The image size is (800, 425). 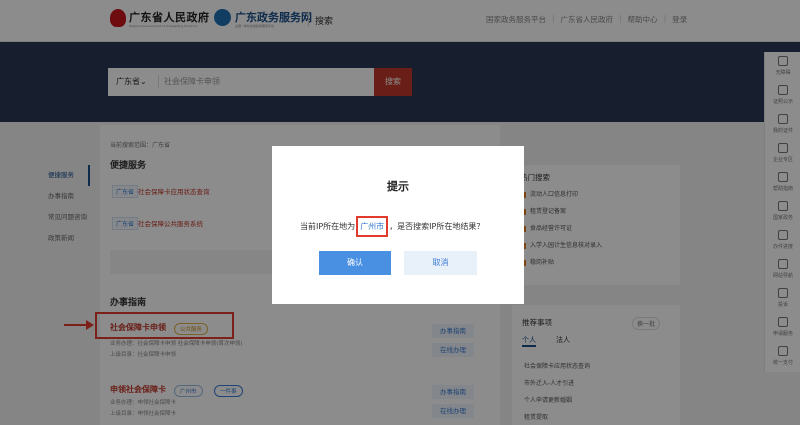 I want to click on ip-location-dialog: 提示 当前IP所在地为 广州市 ，是否搜索IP所在地结果？ 确认 取消, so click(x=398, y=225).